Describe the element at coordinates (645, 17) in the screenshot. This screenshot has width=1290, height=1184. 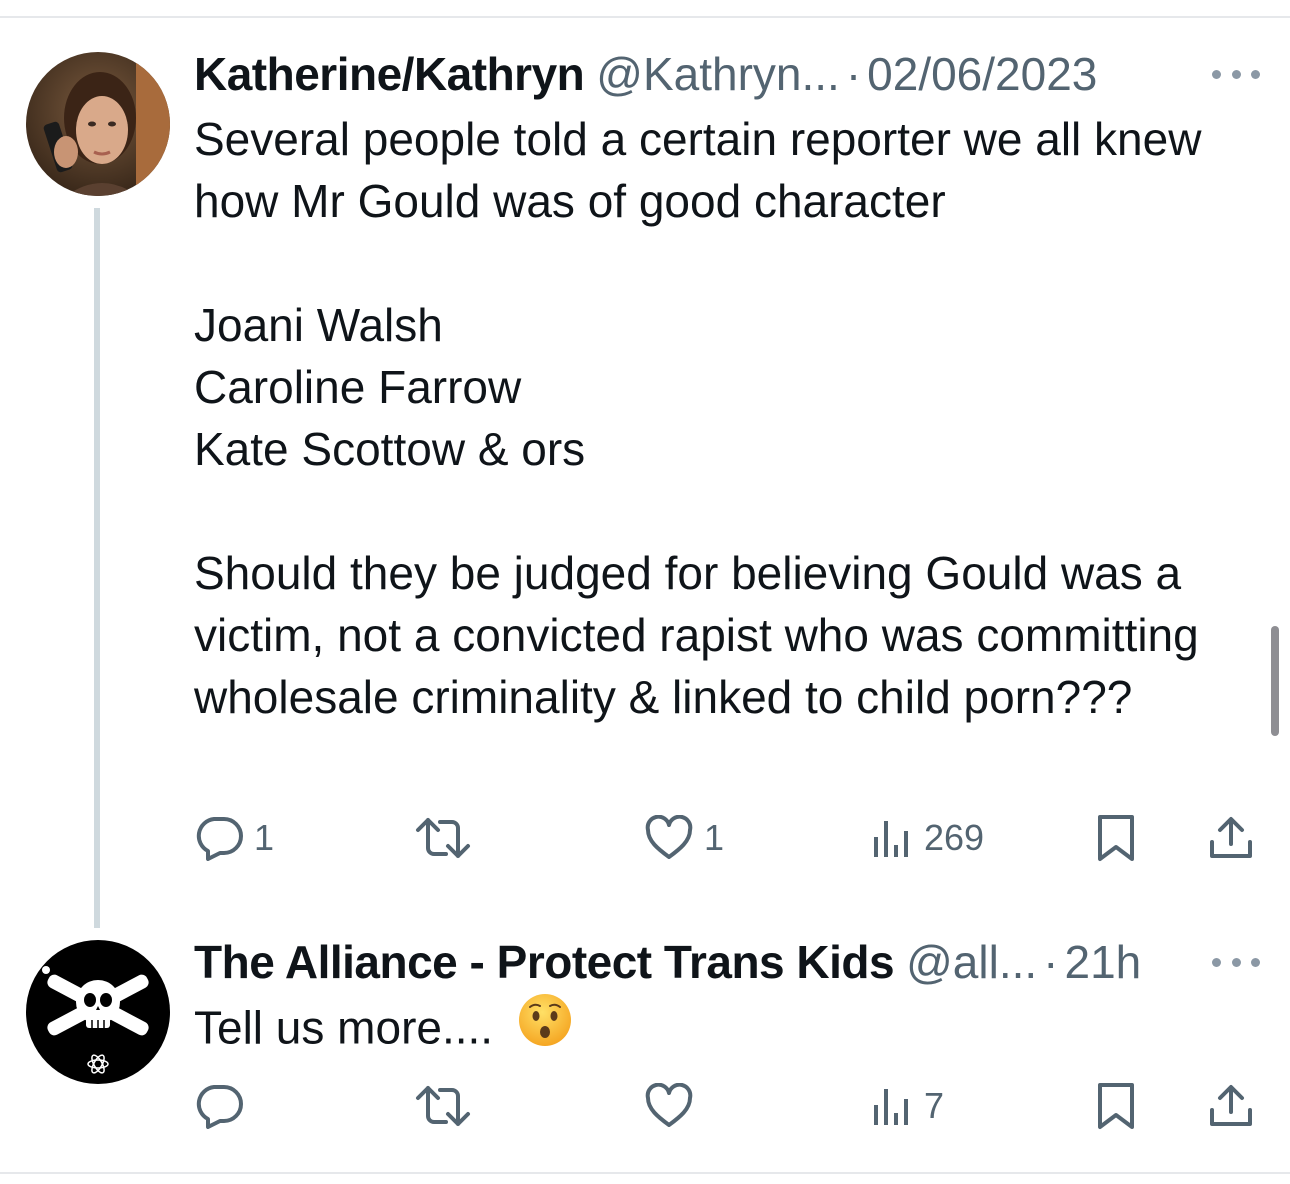
I see `top-divider` at that location.